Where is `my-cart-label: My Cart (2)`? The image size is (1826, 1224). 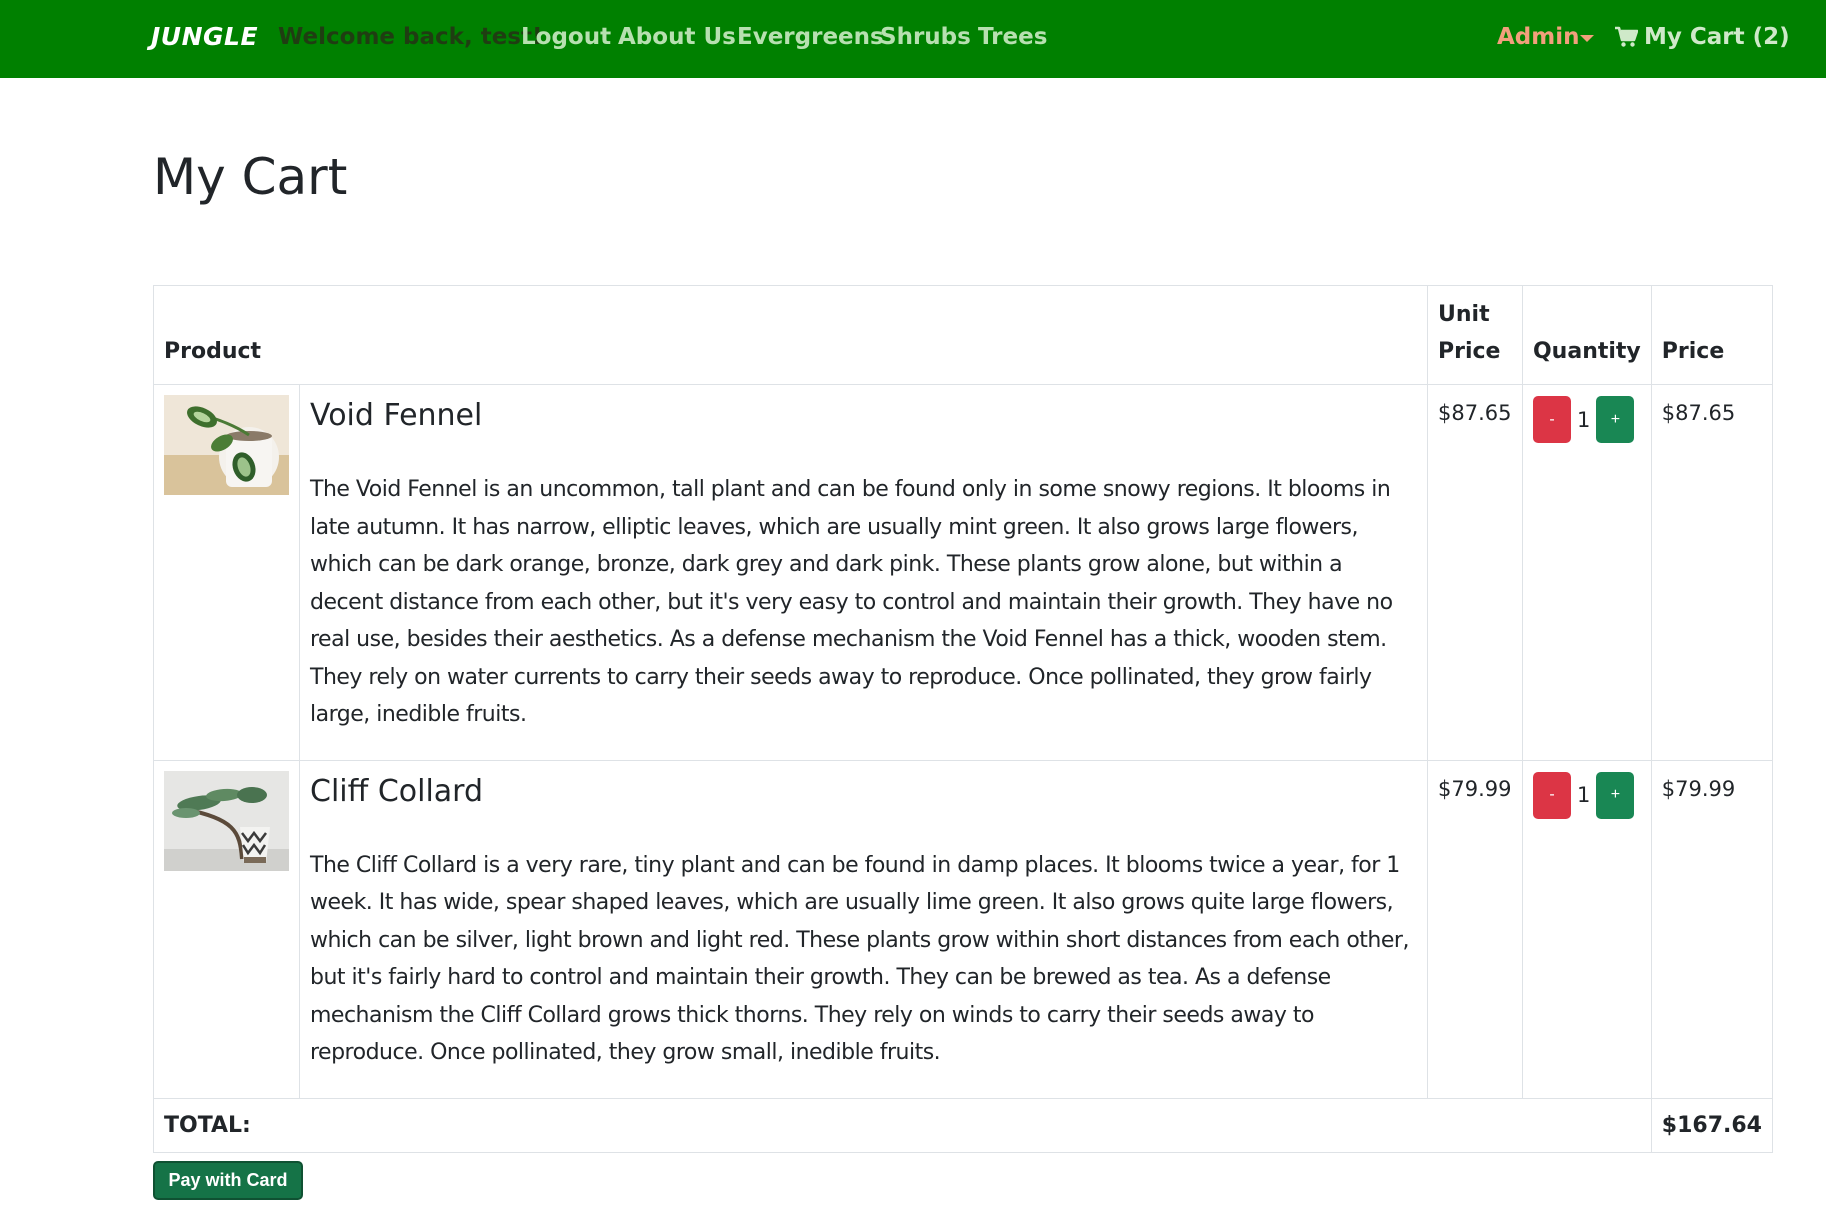 my-cart-label: My Cart (2) is located at coordinates (1717, 37).